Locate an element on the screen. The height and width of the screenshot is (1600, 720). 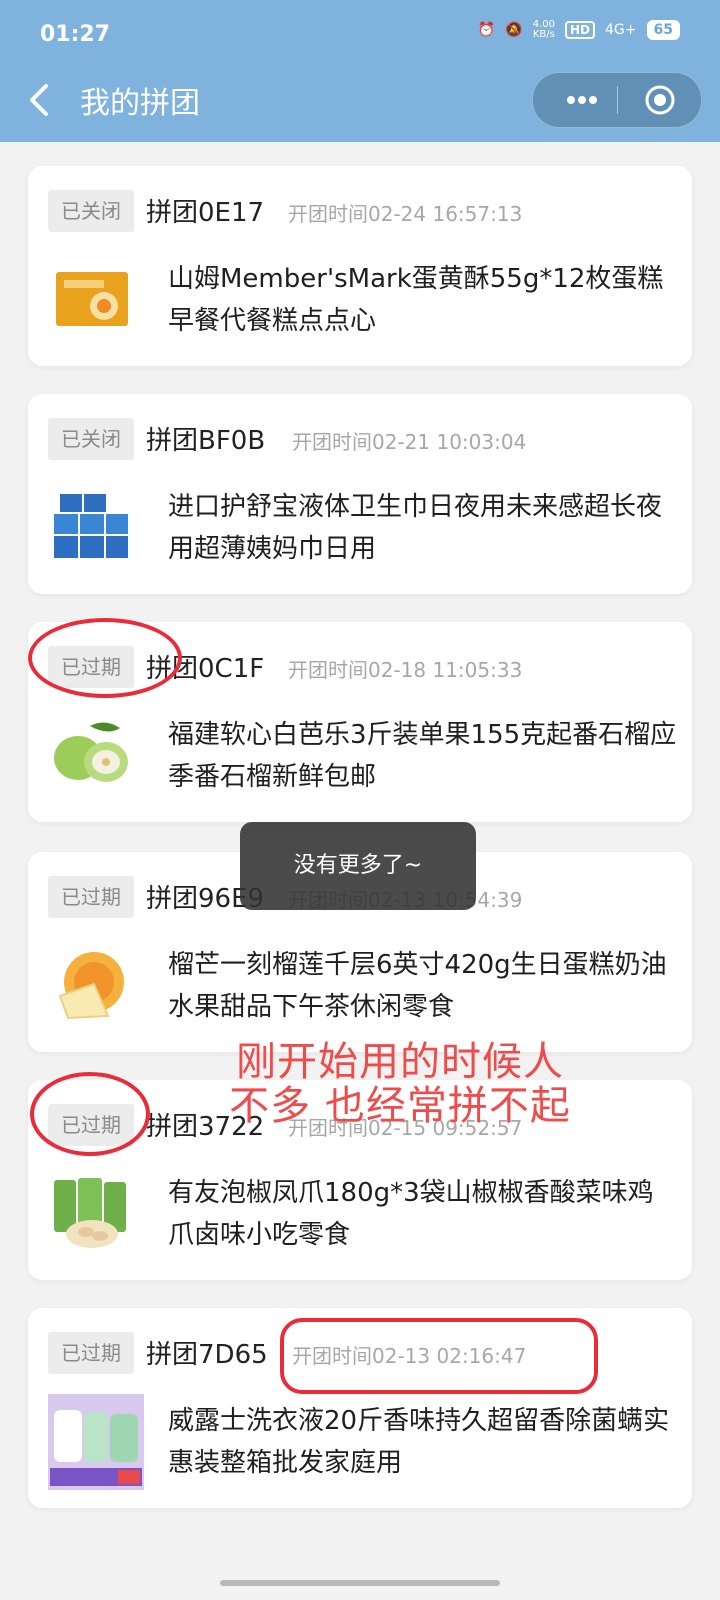
signal-icon: 4G+ is located at coordinates (621, 30).